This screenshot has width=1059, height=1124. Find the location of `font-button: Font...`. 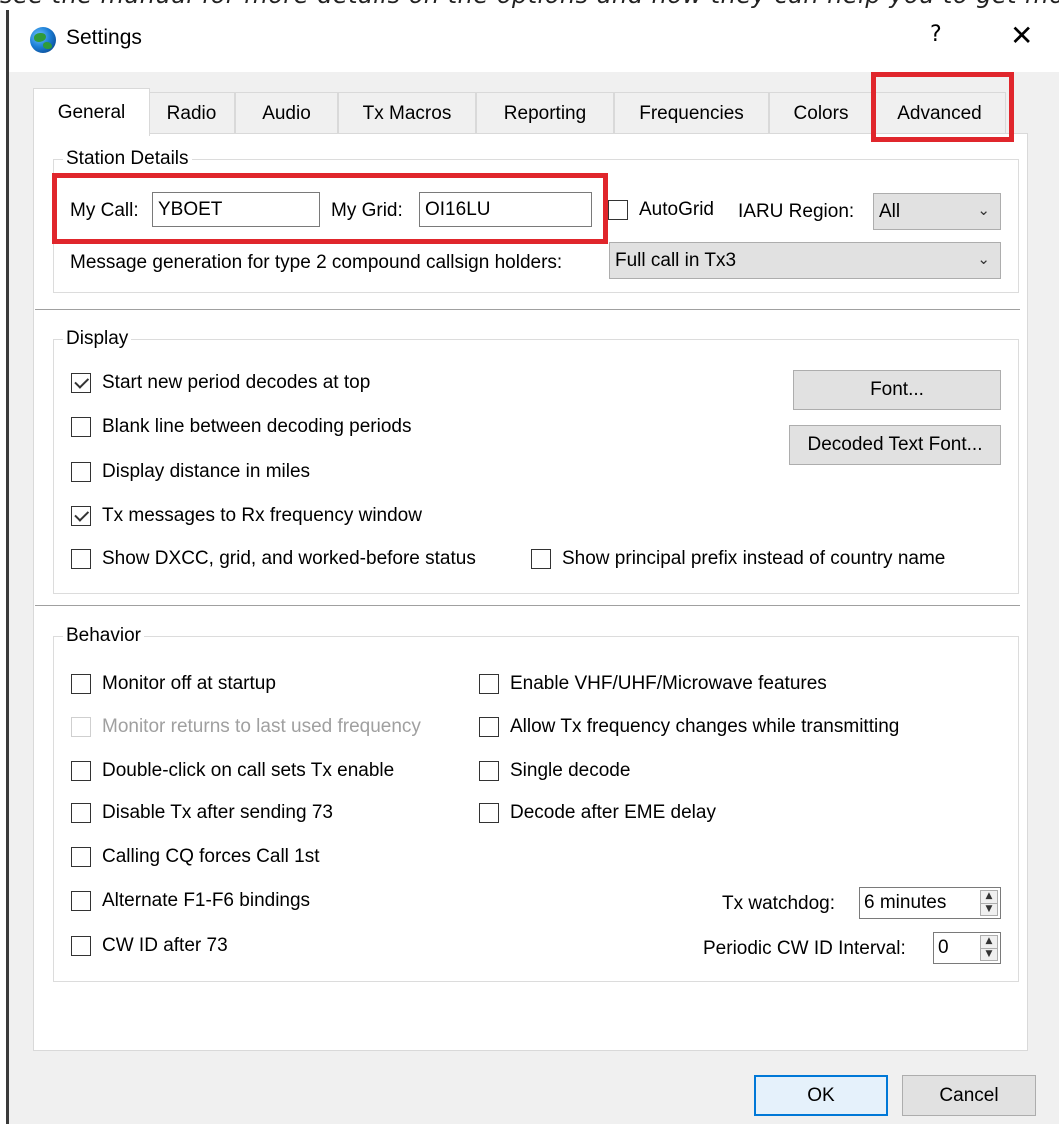

font-button: Font... is located at coordinates (897, 390).